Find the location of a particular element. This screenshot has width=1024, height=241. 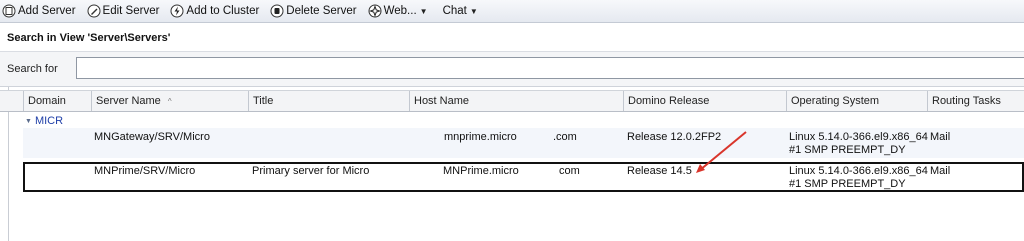

add-server-button: Add Server is located at coordinates (39, 11).